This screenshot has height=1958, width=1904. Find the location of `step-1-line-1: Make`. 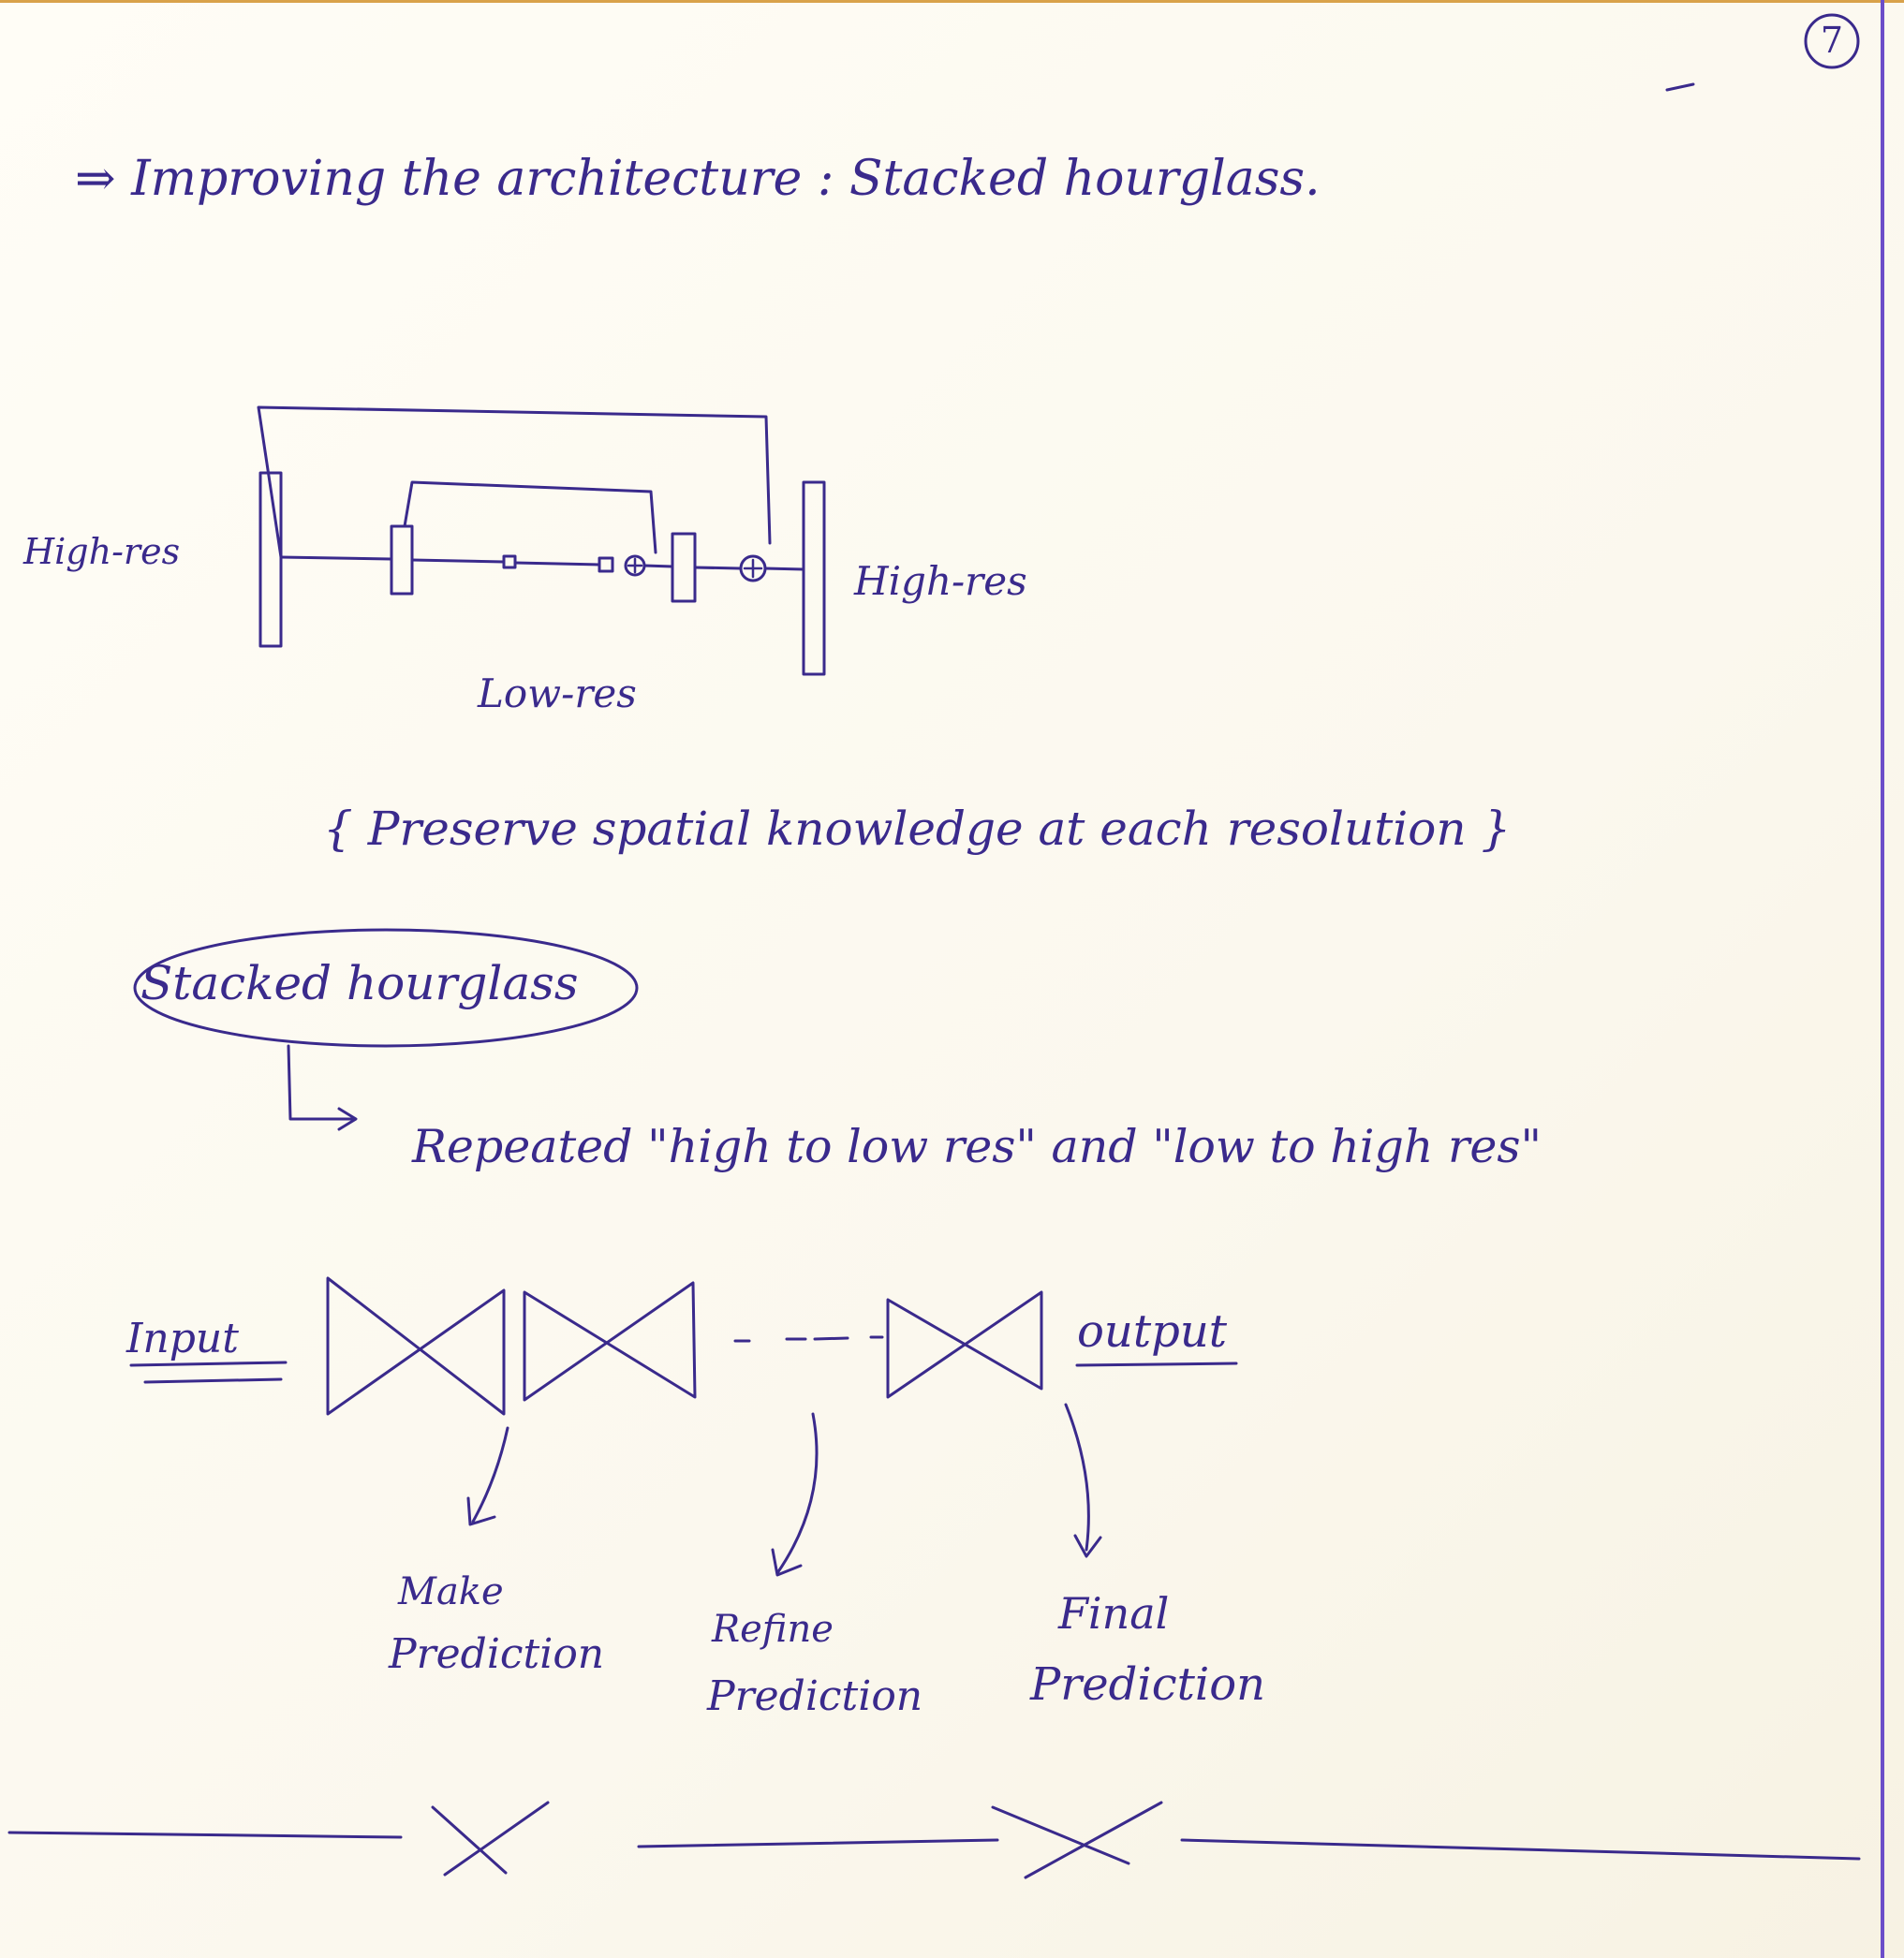

step-1-line-1: Make is located at coordinates (451, 1591).